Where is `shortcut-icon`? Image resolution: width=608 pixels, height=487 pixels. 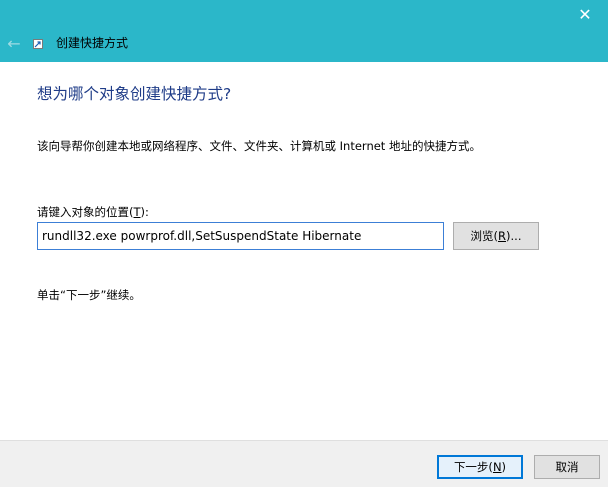 shortcut-icon is located at coordinates (38, 44).